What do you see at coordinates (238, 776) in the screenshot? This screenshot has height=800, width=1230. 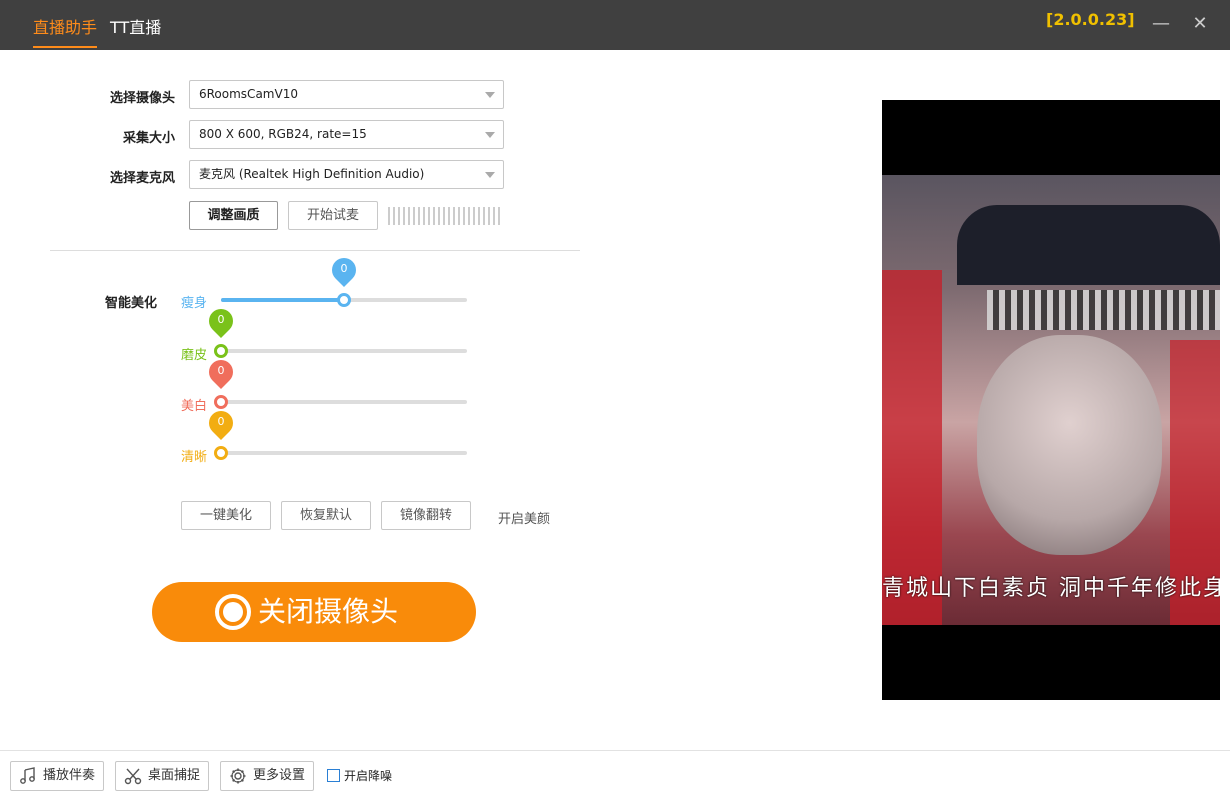 I see `gear-icon` at bounding box center [238, 776].